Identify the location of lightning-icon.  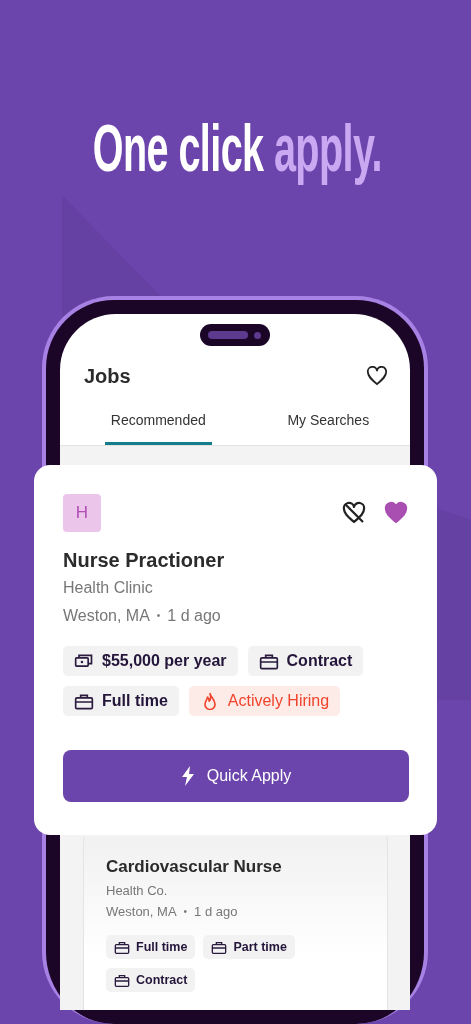
(187, 776).